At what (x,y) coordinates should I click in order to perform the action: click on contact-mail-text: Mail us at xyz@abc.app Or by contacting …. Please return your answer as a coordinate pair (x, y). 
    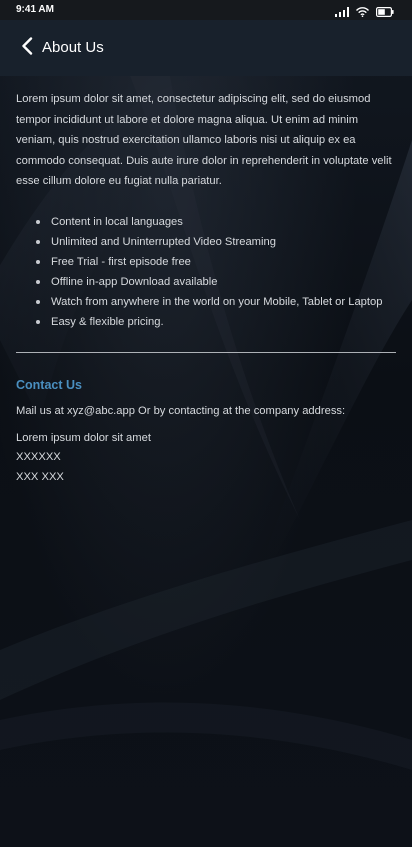
    Looking at the image, I should click on (181, 410).